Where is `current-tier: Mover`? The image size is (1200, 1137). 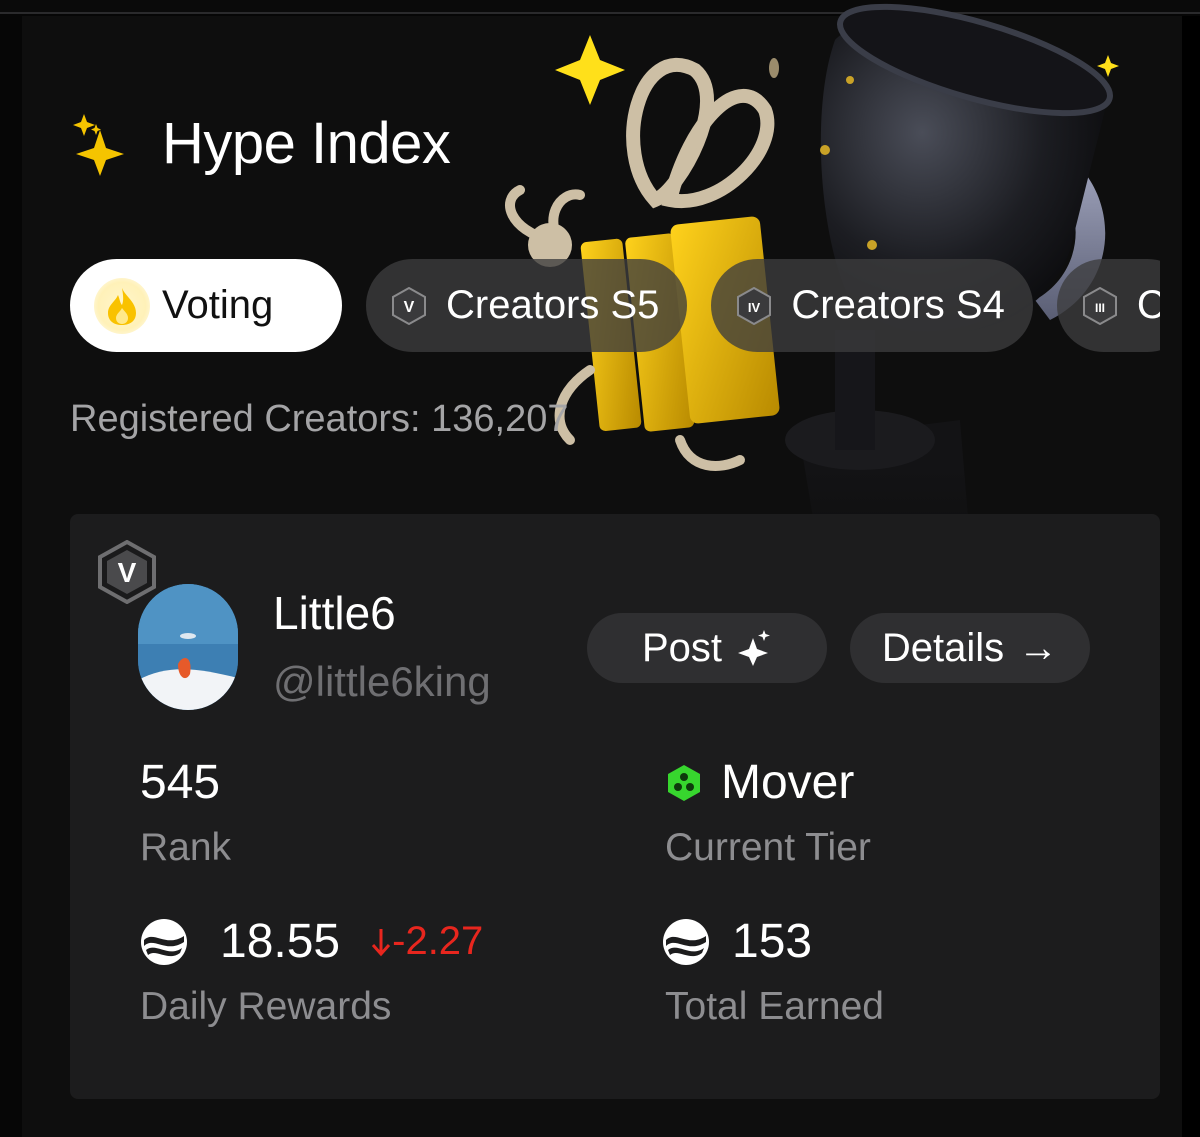 current-tier: Mover is located at coordinates (759, 782).